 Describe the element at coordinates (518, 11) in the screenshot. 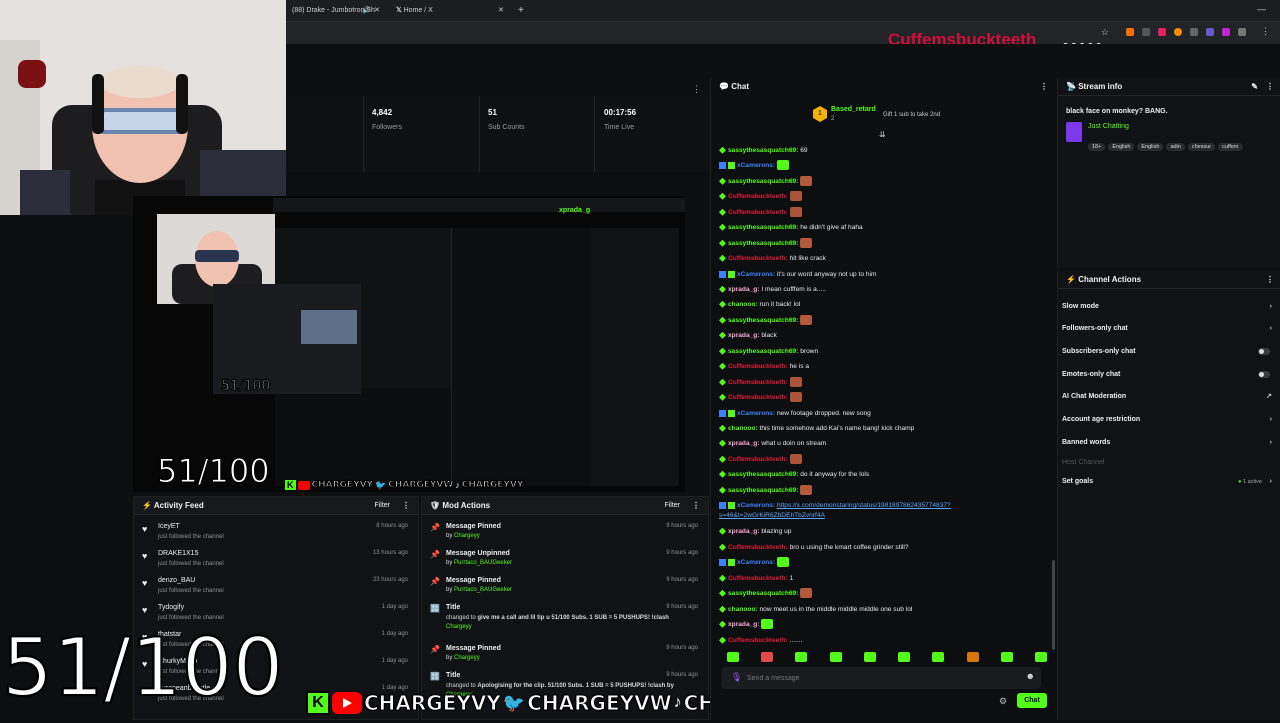

I see `new-tab-button: +` at that location.